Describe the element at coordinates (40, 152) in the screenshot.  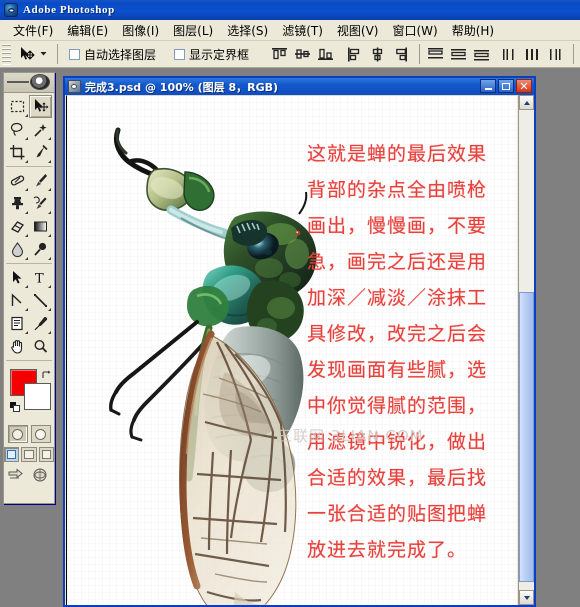
I see `slice-tool` at that location.